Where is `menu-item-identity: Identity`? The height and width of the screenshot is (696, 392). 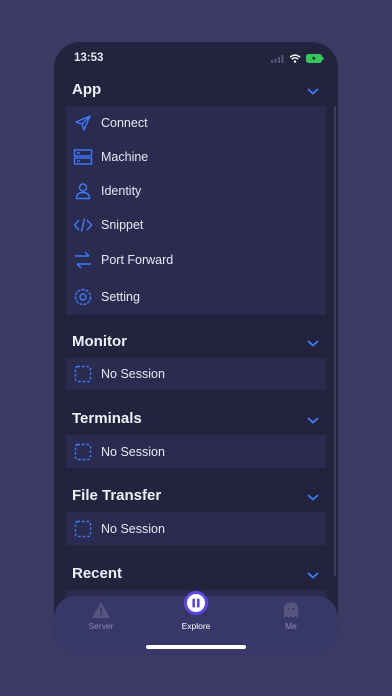 menu-item-identity: Identity is located at coordinates (196, 191).